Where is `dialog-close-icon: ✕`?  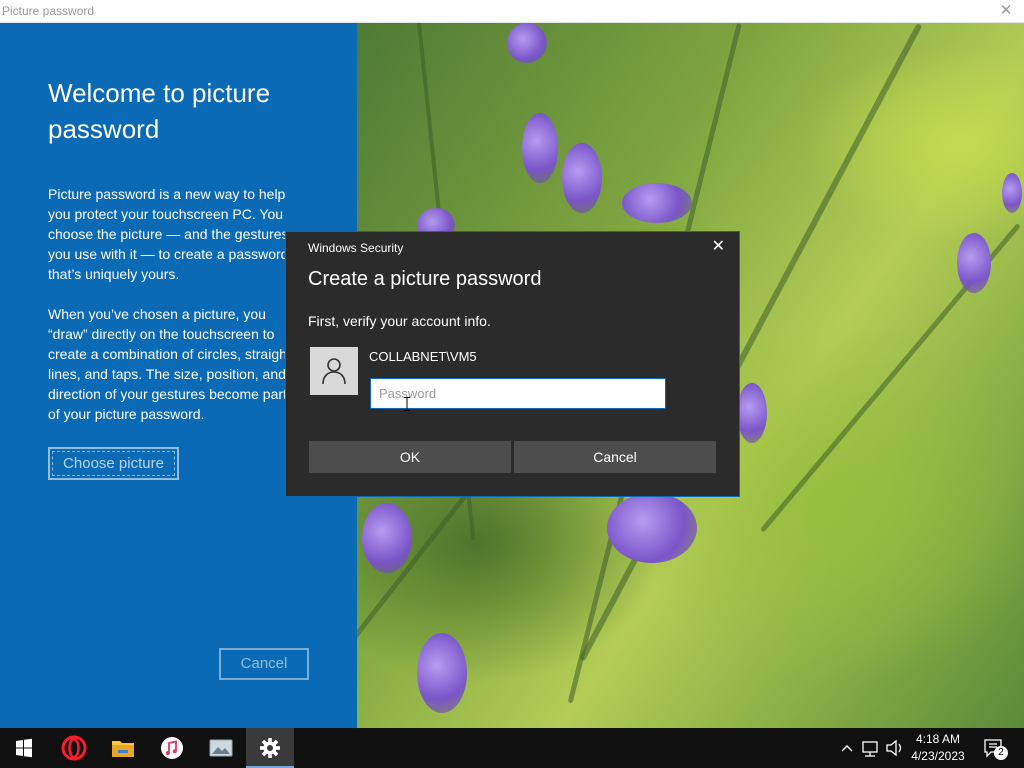 dialog-close-icon: ✕ is located at coordinates (718, 247).